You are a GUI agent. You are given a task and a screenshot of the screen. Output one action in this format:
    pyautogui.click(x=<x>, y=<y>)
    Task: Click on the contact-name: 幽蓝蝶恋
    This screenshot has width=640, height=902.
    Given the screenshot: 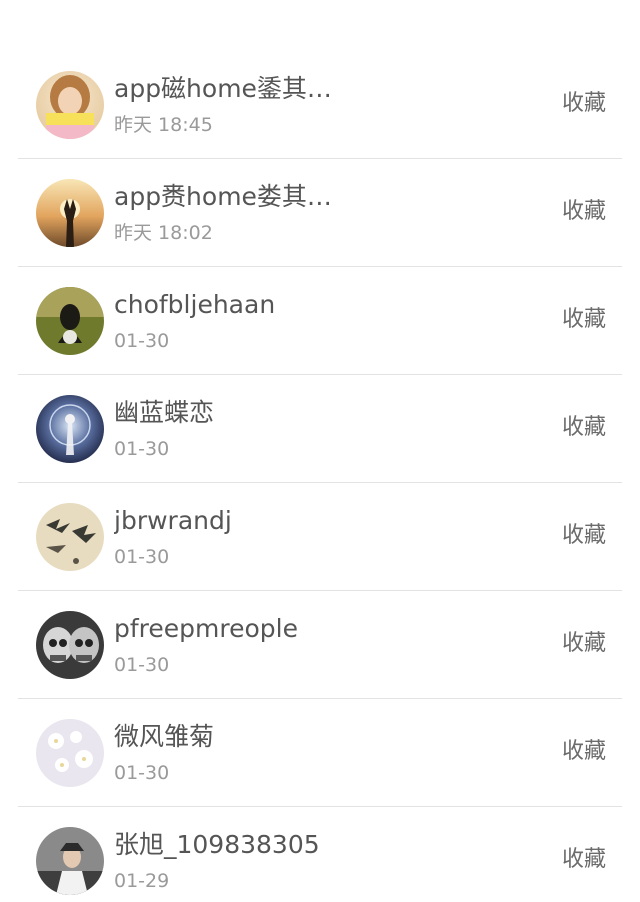 What is the action you would take?
    pyautogui.click(x=164, y=412)
    